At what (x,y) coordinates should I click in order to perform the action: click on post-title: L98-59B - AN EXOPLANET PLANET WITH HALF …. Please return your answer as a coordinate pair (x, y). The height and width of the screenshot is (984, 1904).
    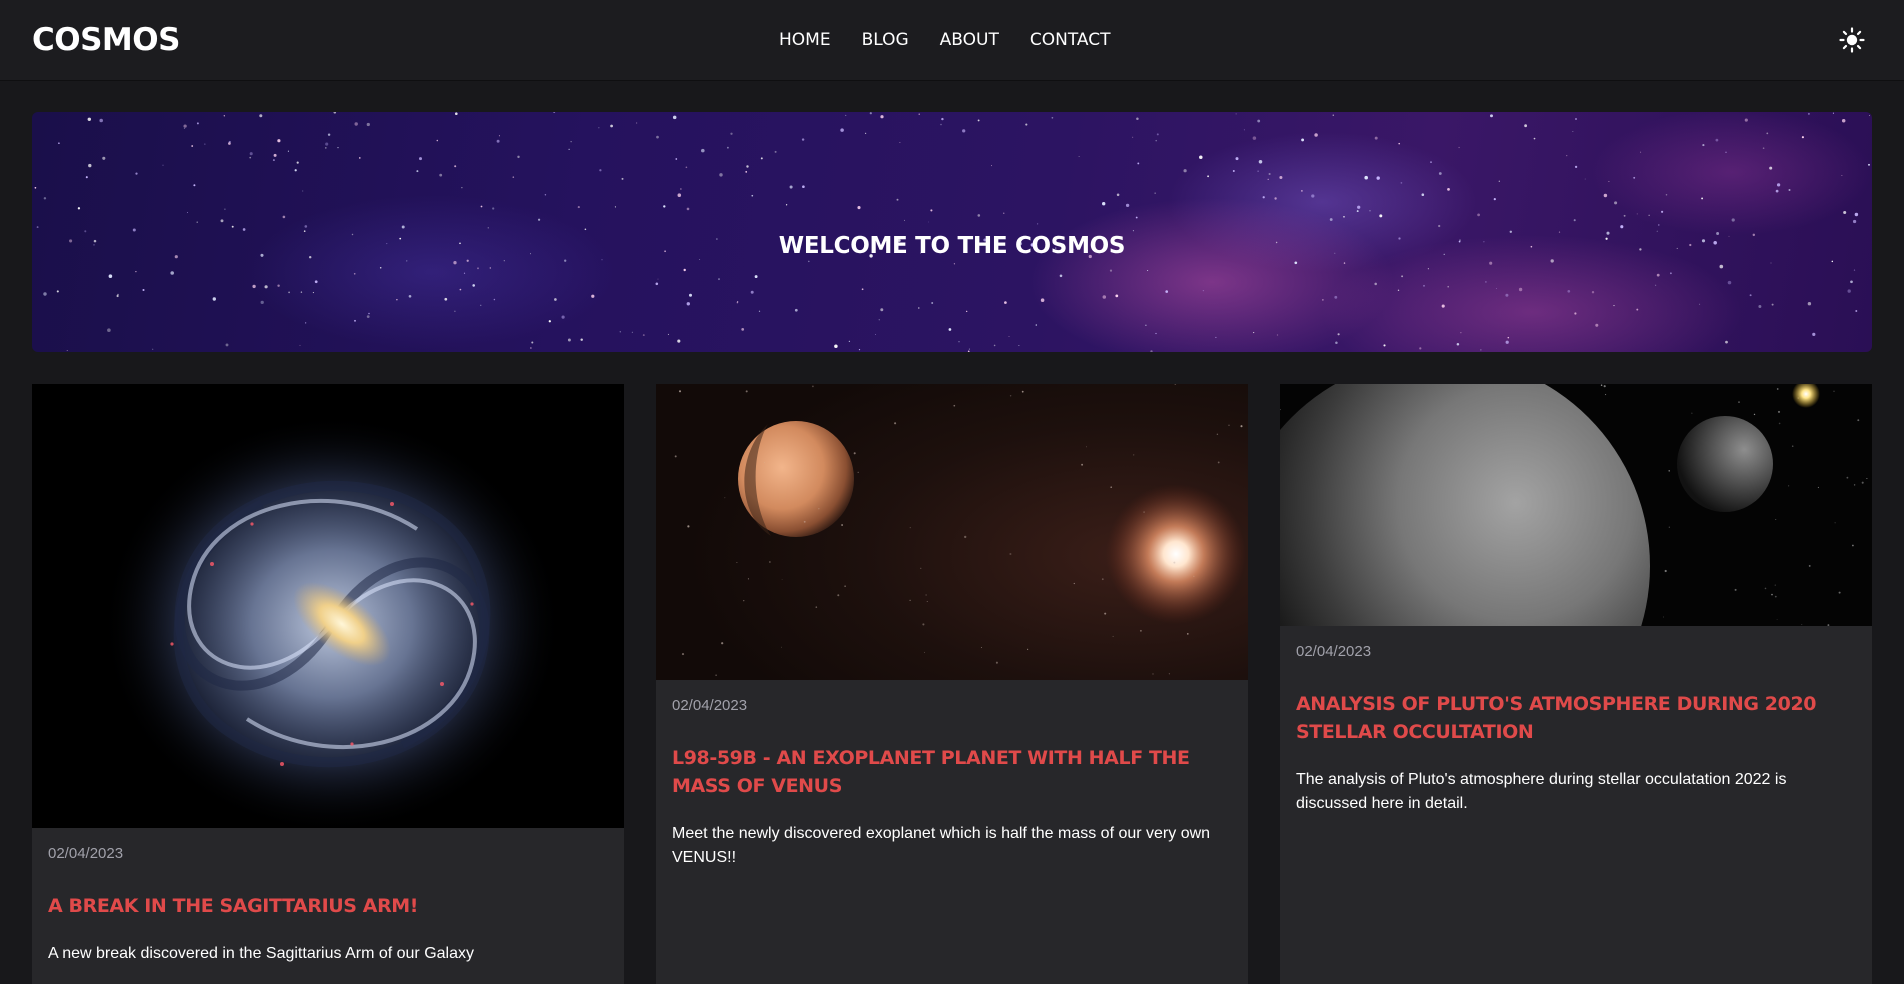
    Looking at the image, I should click on (952, 772).